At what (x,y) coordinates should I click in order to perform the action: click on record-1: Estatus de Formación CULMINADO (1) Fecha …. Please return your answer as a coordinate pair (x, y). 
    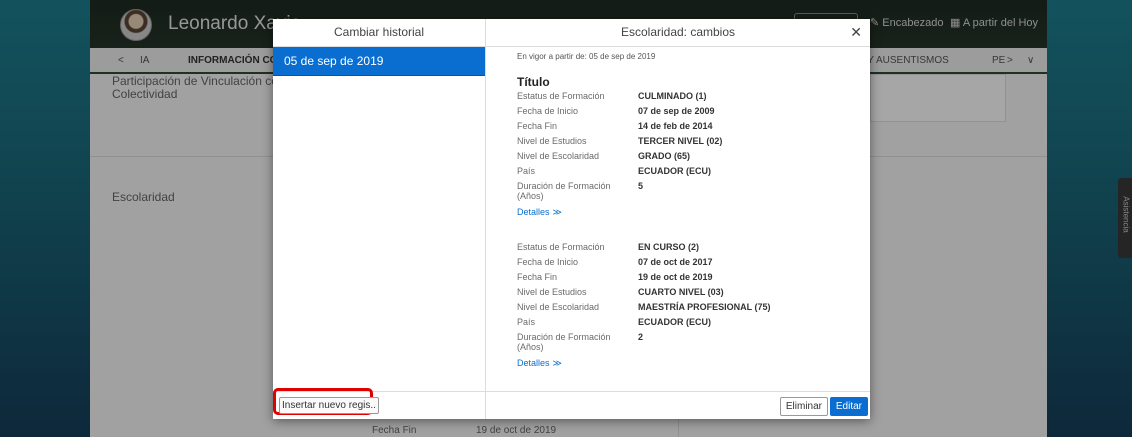
    Looking at the image, I should click on (687, 153).